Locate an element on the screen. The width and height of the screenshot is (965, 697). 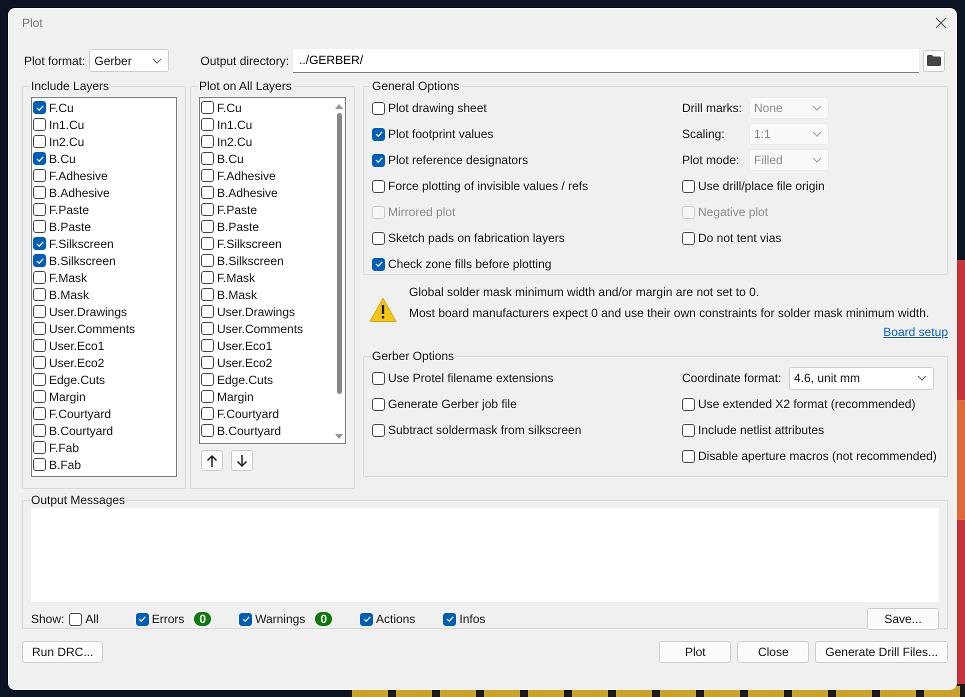
check-icon is located at coordinates (142, 619).